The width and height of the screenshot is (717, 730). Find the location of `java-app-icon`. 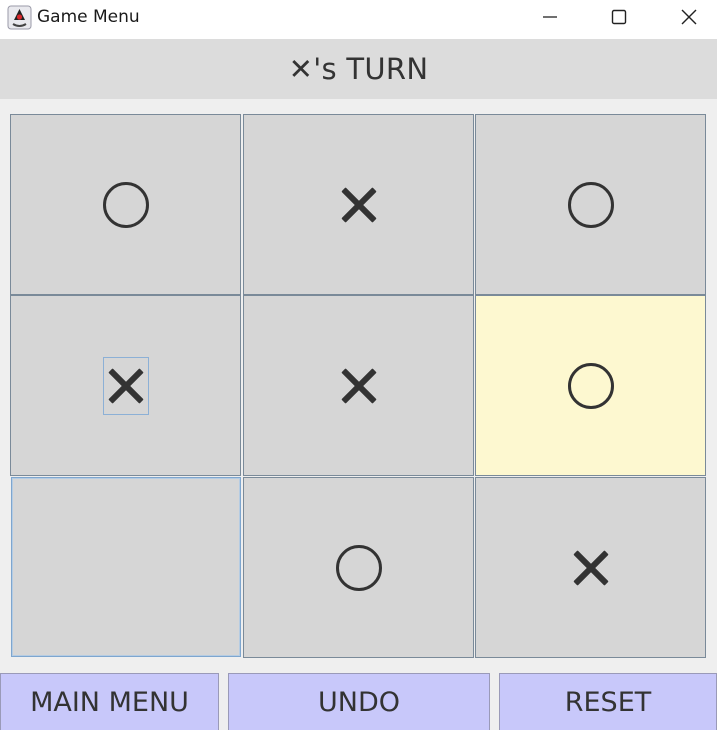

java-app-icon is located at coordinates (19, 17).